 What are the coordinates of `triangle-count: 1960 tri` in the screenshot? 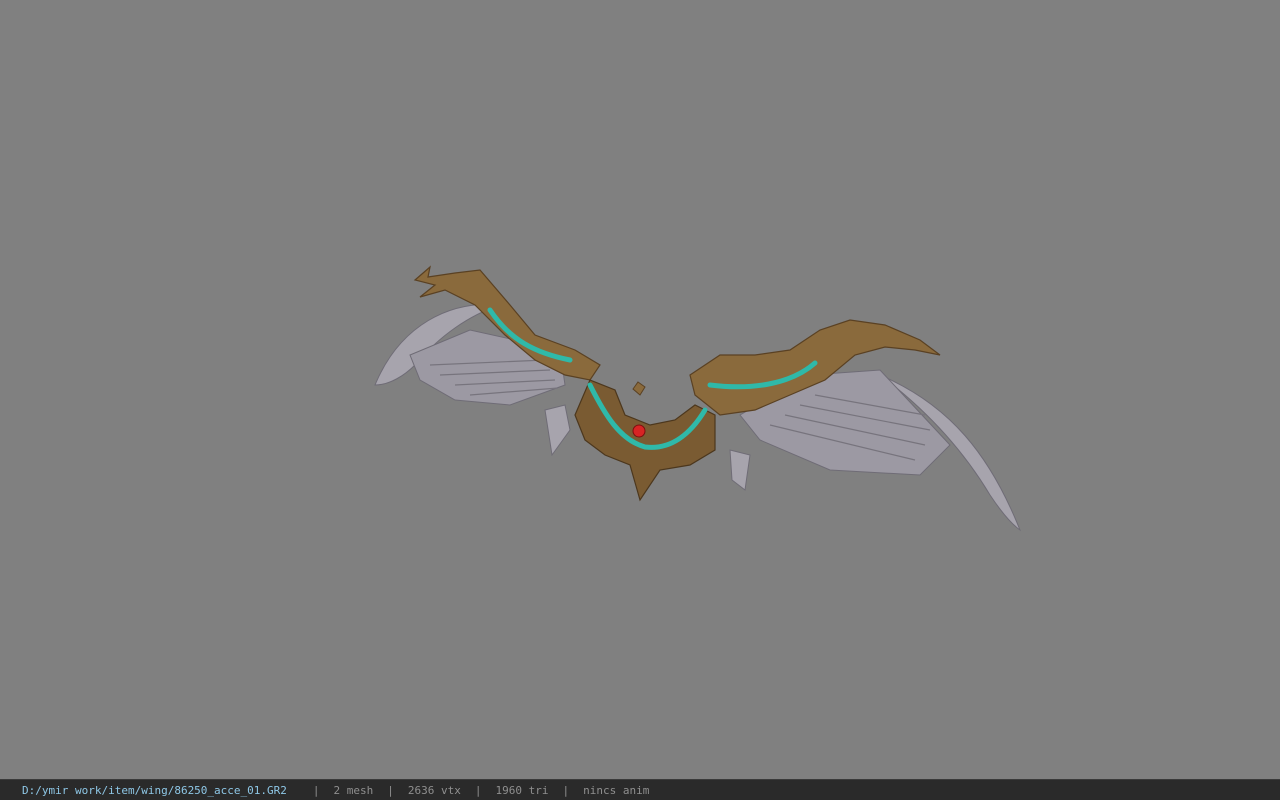 It's located at (522, 790).